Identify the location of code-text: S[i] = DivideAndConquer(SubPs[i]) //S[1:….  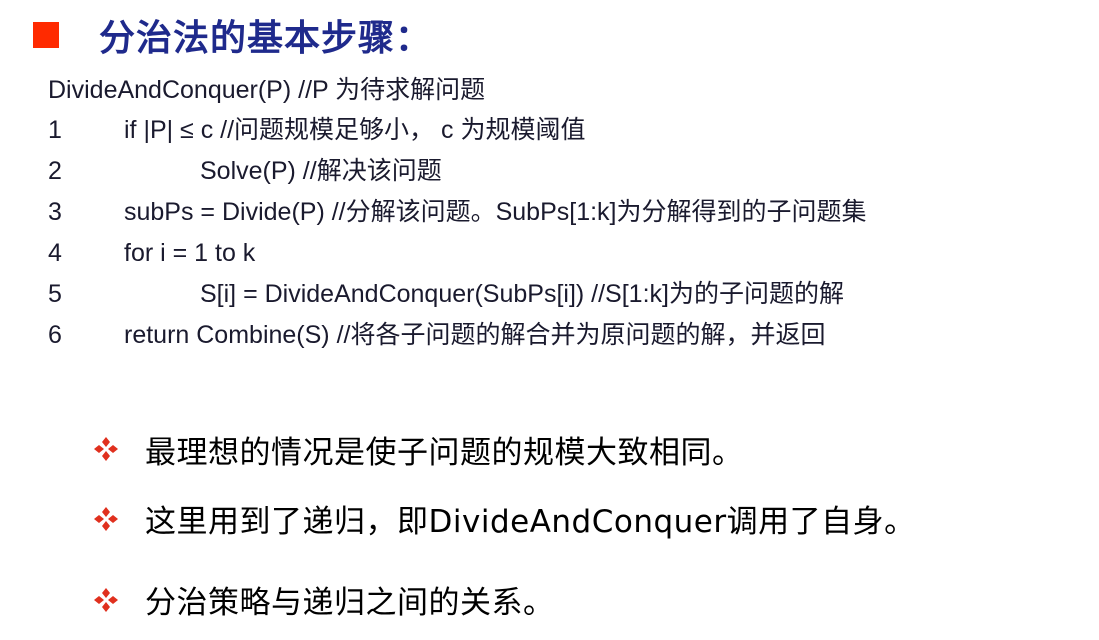
(522, 294).